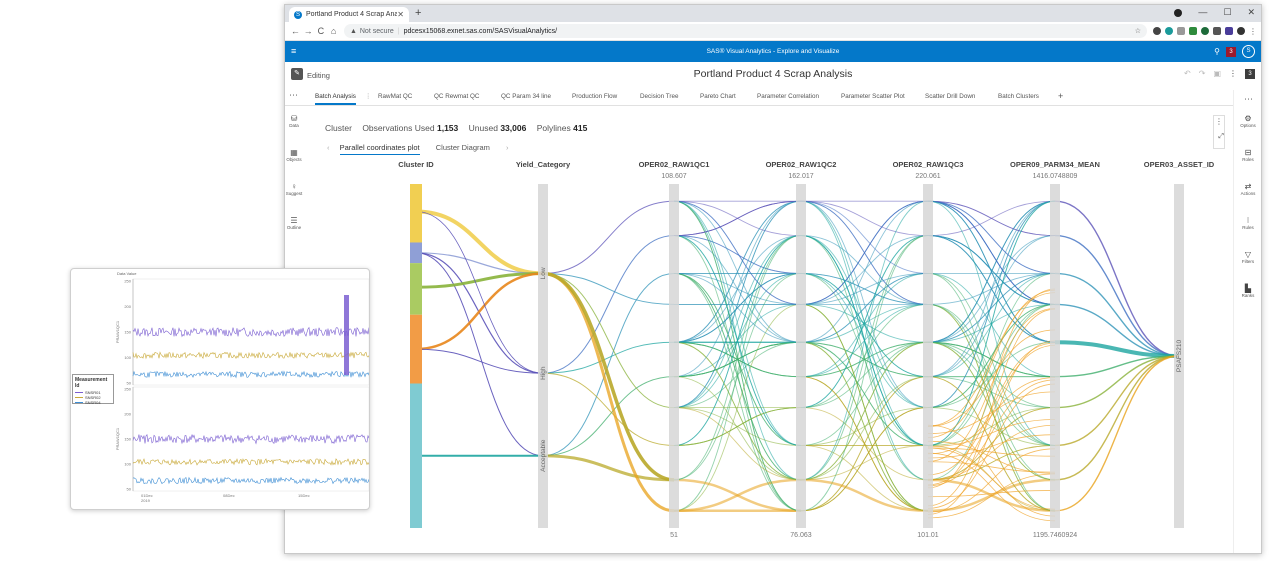  Describe the element at coordinates (298, 14) in the screenshot. I see `sas-favicon-icon: S` at that location.